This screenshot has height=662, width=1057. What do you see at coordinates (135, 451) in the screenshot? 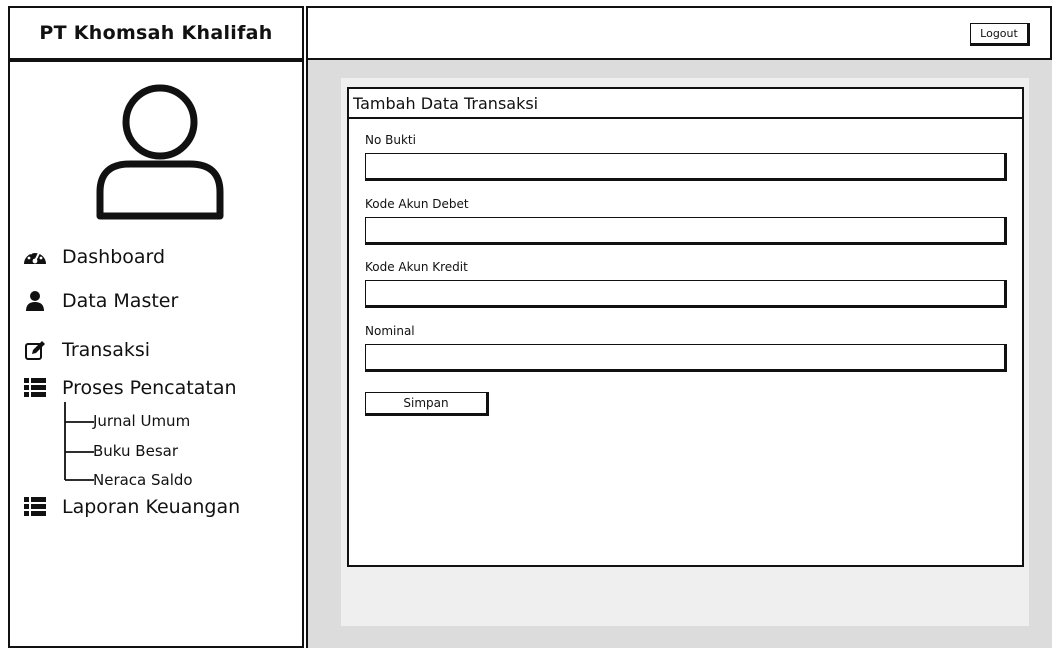
I see `subitem-buku-besar: Buku Besar` at bounding box center [135, 451].